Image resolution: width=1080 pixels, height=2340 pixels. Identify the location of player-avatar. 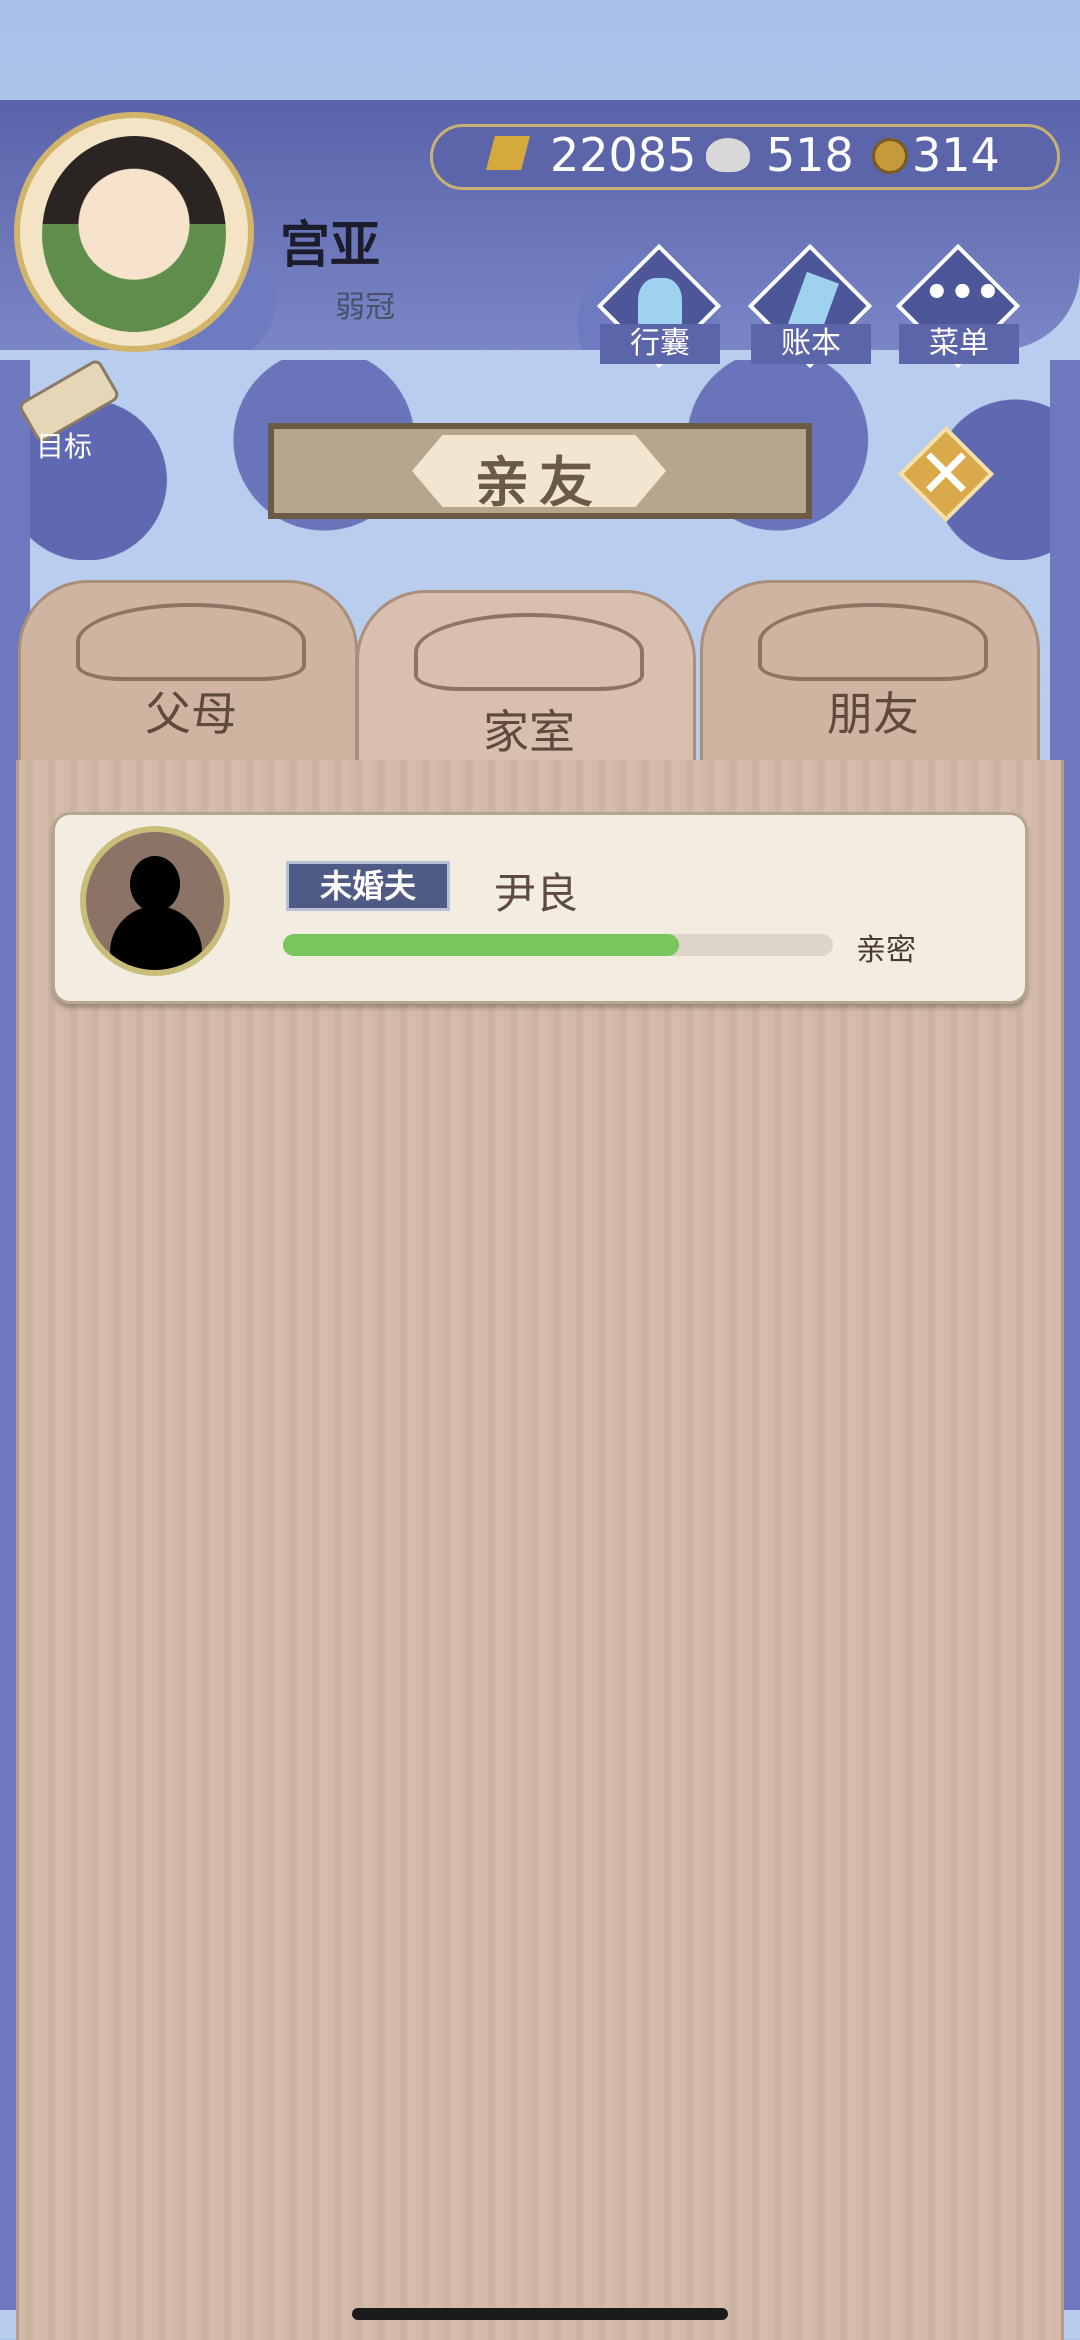
(134, 232).